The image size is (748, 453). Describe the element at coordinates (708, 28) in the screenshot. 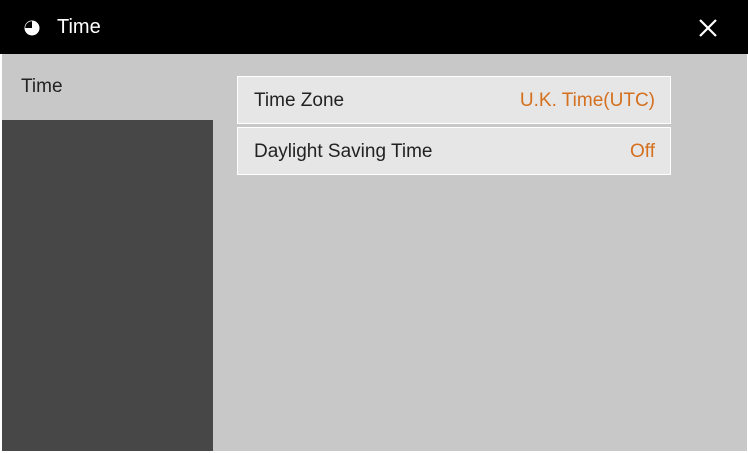

I see `close-icon` at that location.